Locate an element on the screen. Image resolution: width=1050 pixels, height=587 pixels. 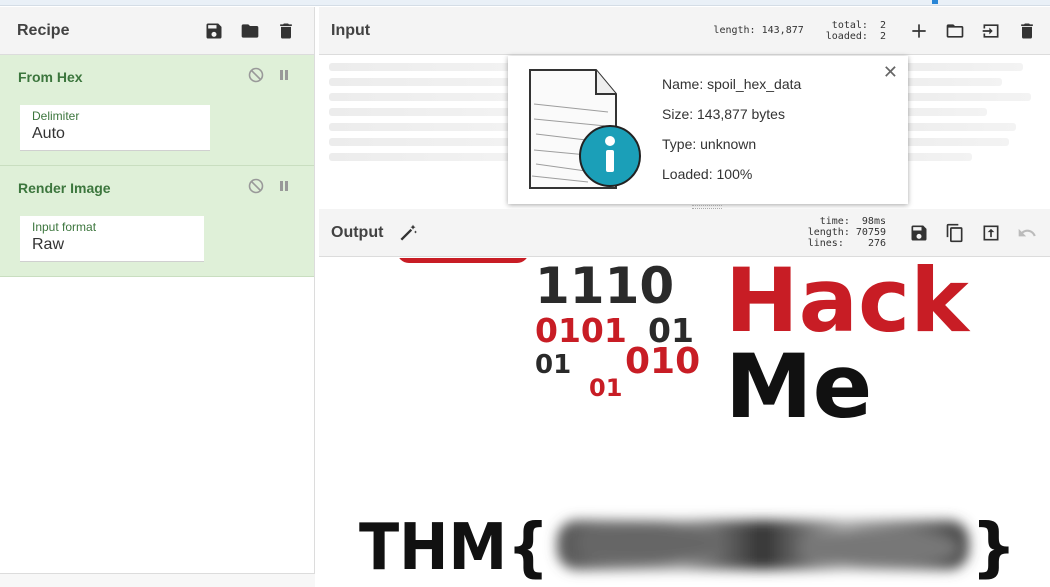
copy-icon is located at coordinates (955, 233).